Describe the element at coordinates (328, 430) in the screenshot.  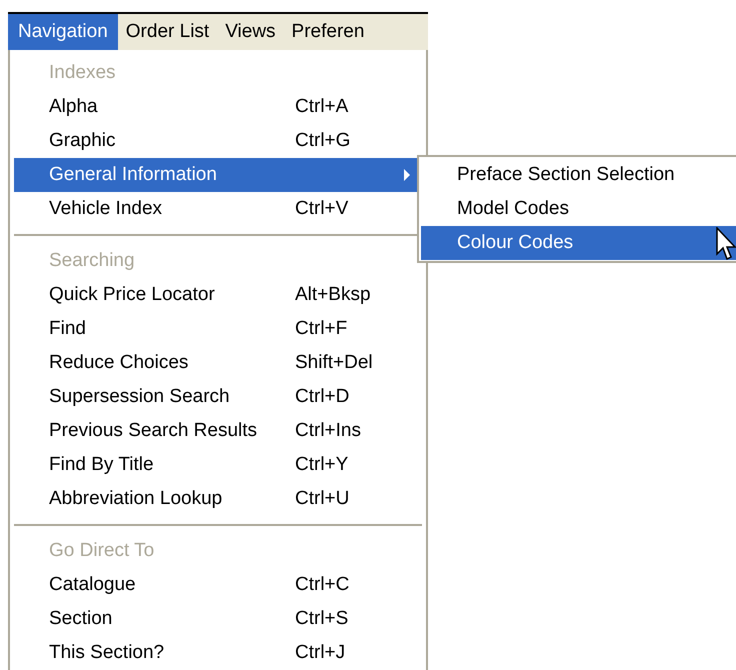
I see `shortcut-text: Ctrl+Ins` at that location.